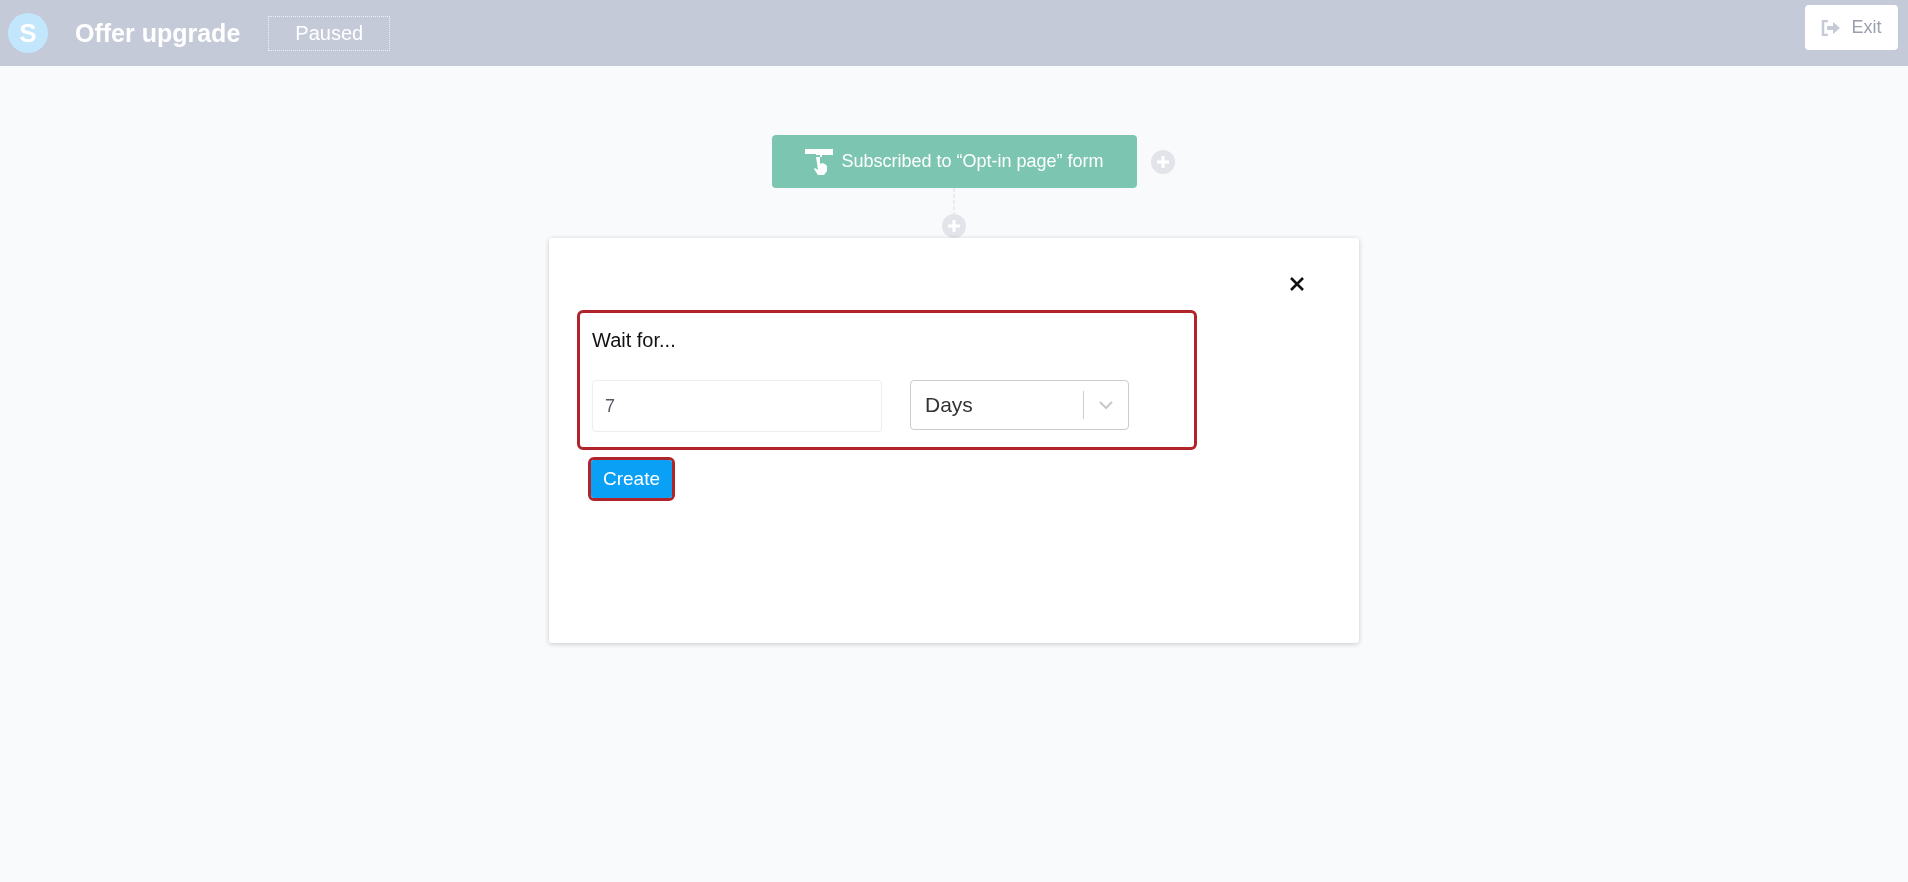 The image size is (1908, 882). I want to click on hand-pointer-icon, so click(819, 161).